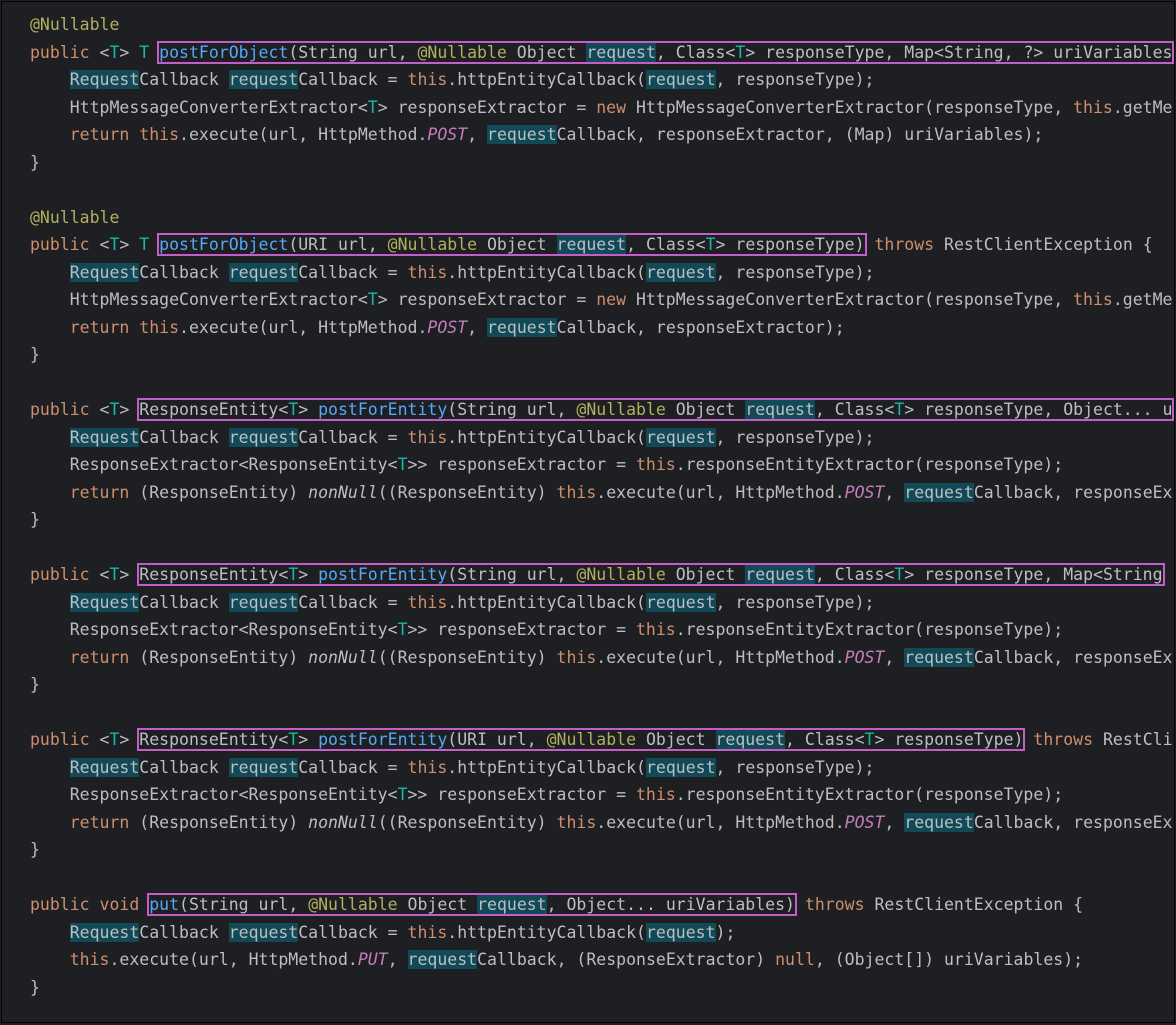 The image size is (1176, 1025). I want to click on code-token: put, so click(164, 904).